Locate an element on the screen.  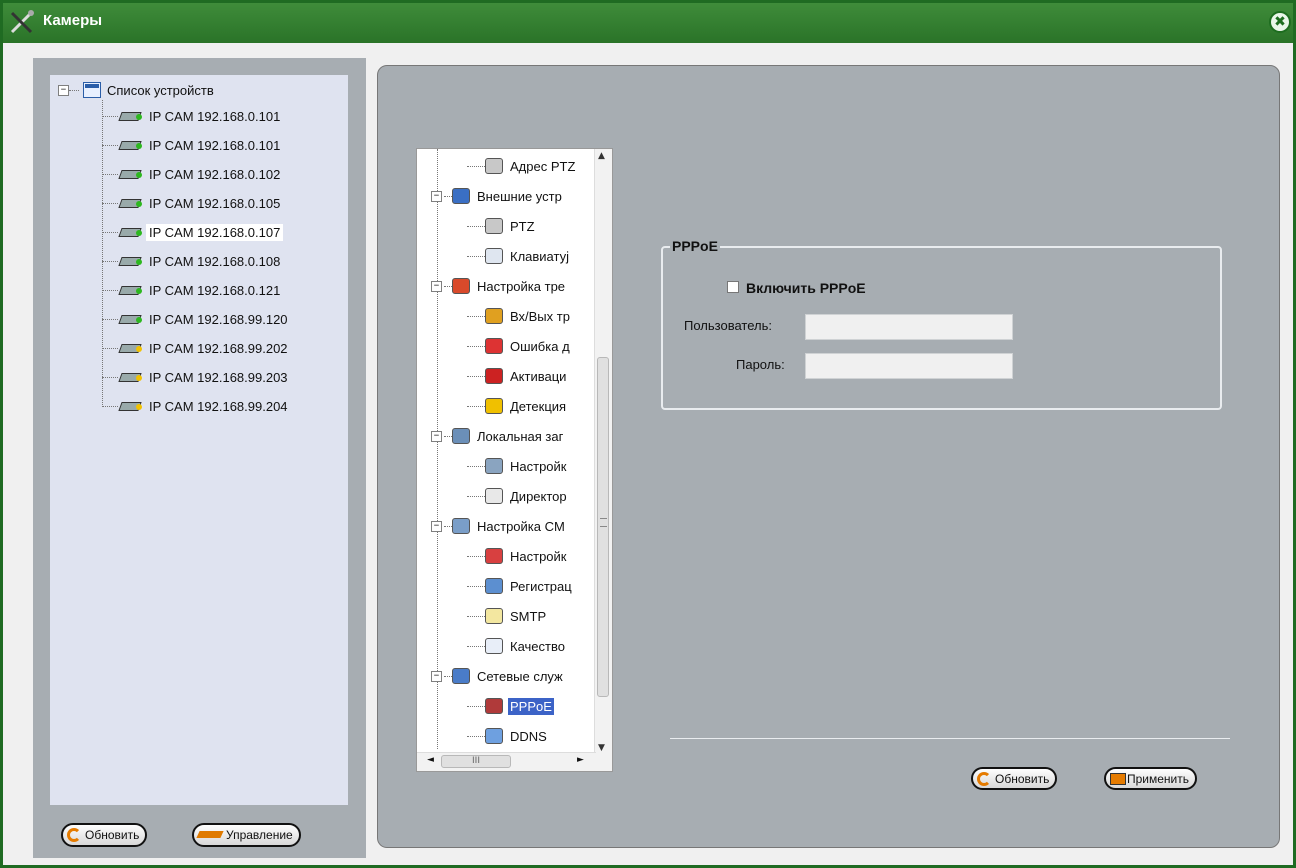
device-label: IP CAM 192.168.99.204 is located at coordinates (218, 406).